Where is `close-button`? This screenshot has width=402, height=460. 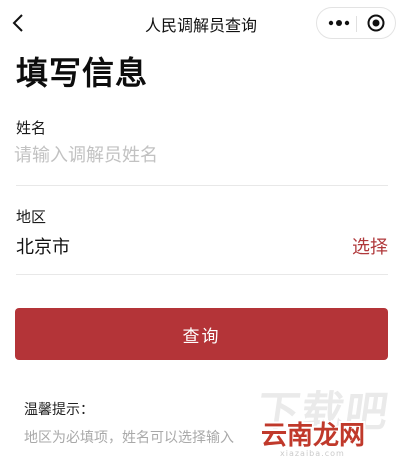 close-button is located at coordinates (376, 23).